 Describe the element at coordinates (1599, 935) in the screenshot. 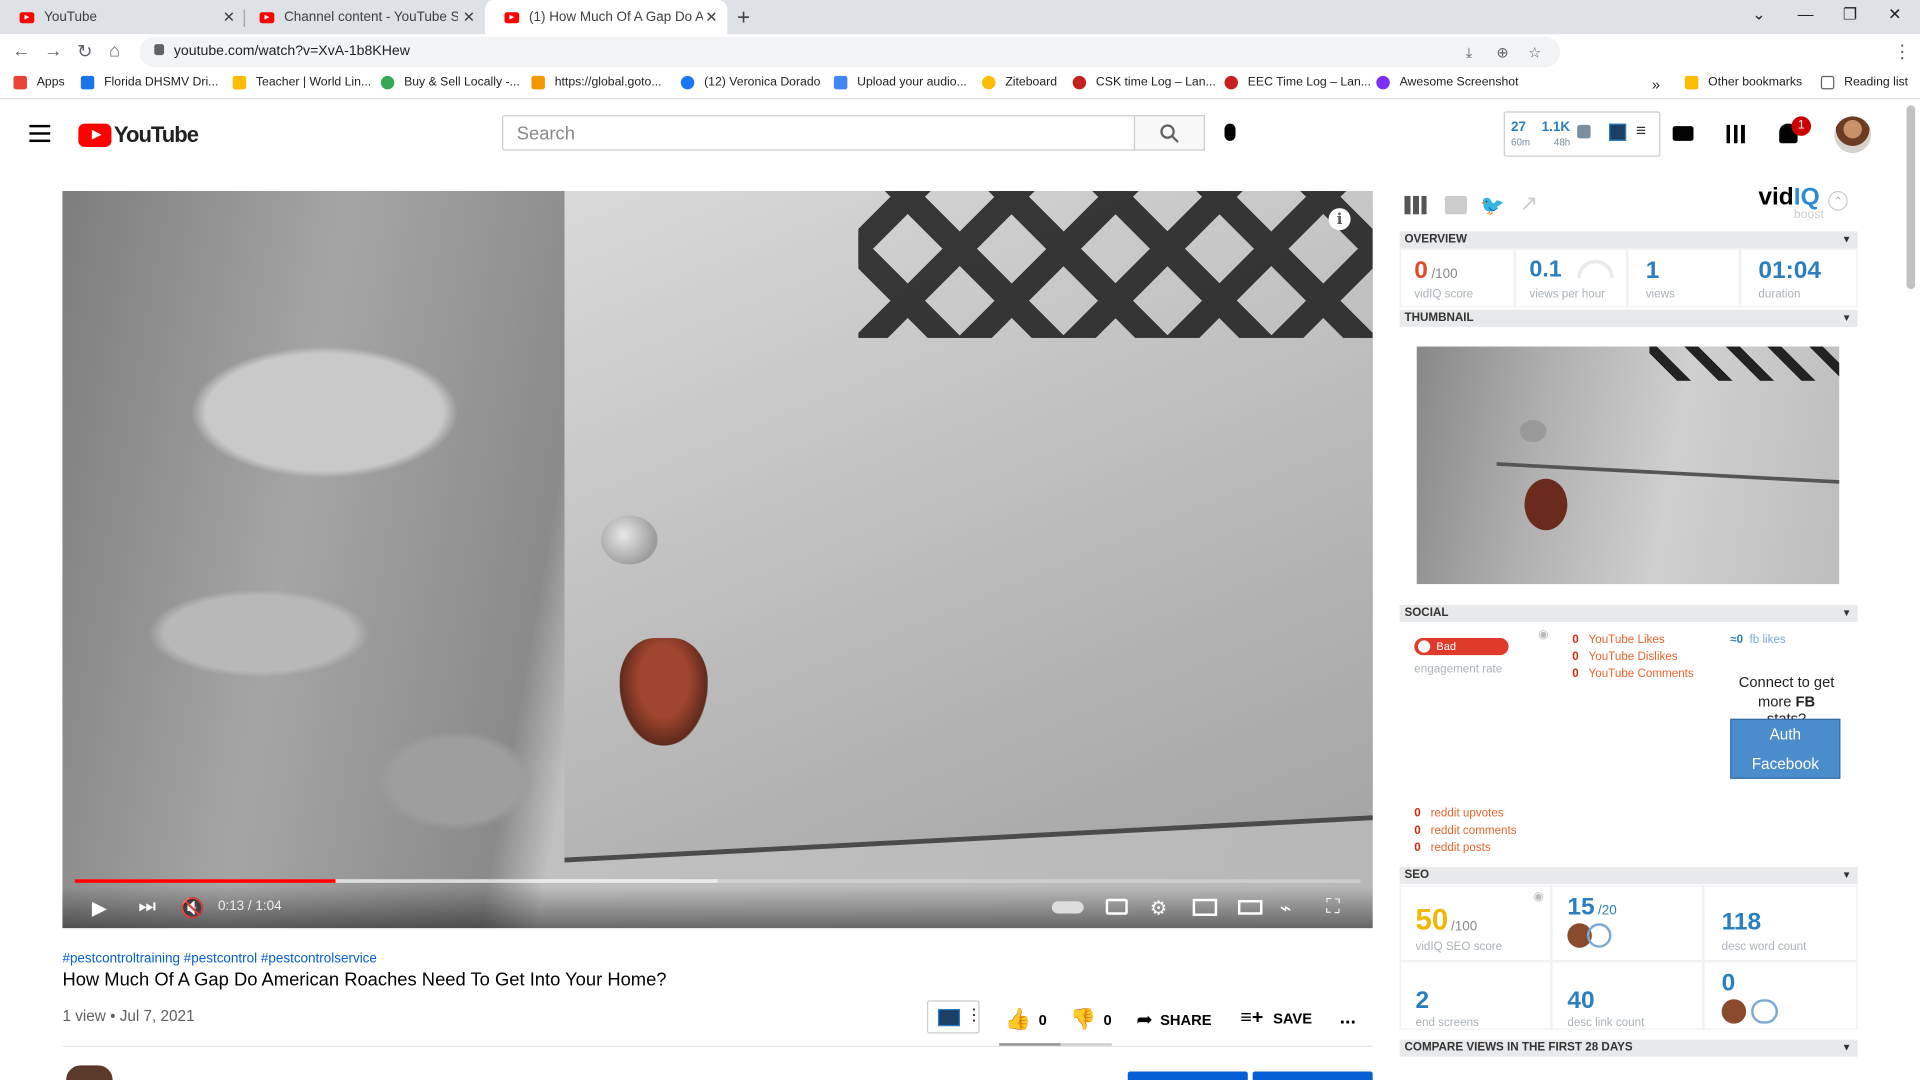

I see `compare-icon` at that location.